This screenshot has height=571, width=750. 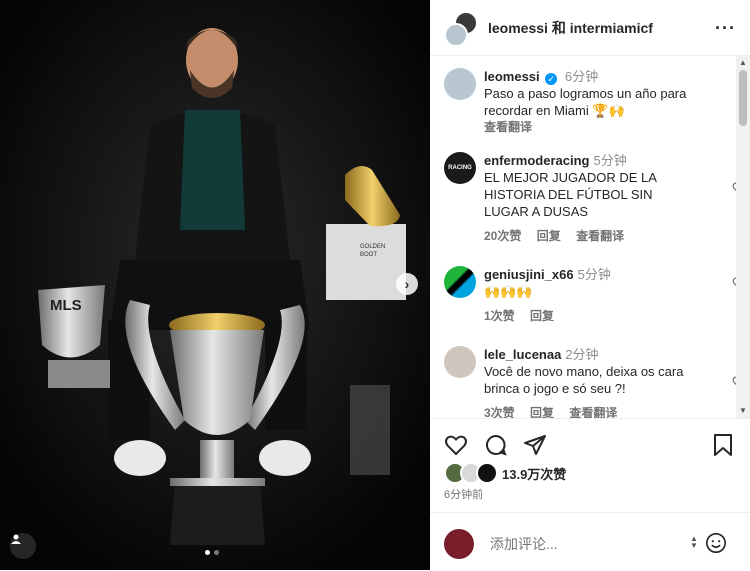 I want to click on post-header: leomessi 和 intermiamicf ···, so click(x=590, y=28).